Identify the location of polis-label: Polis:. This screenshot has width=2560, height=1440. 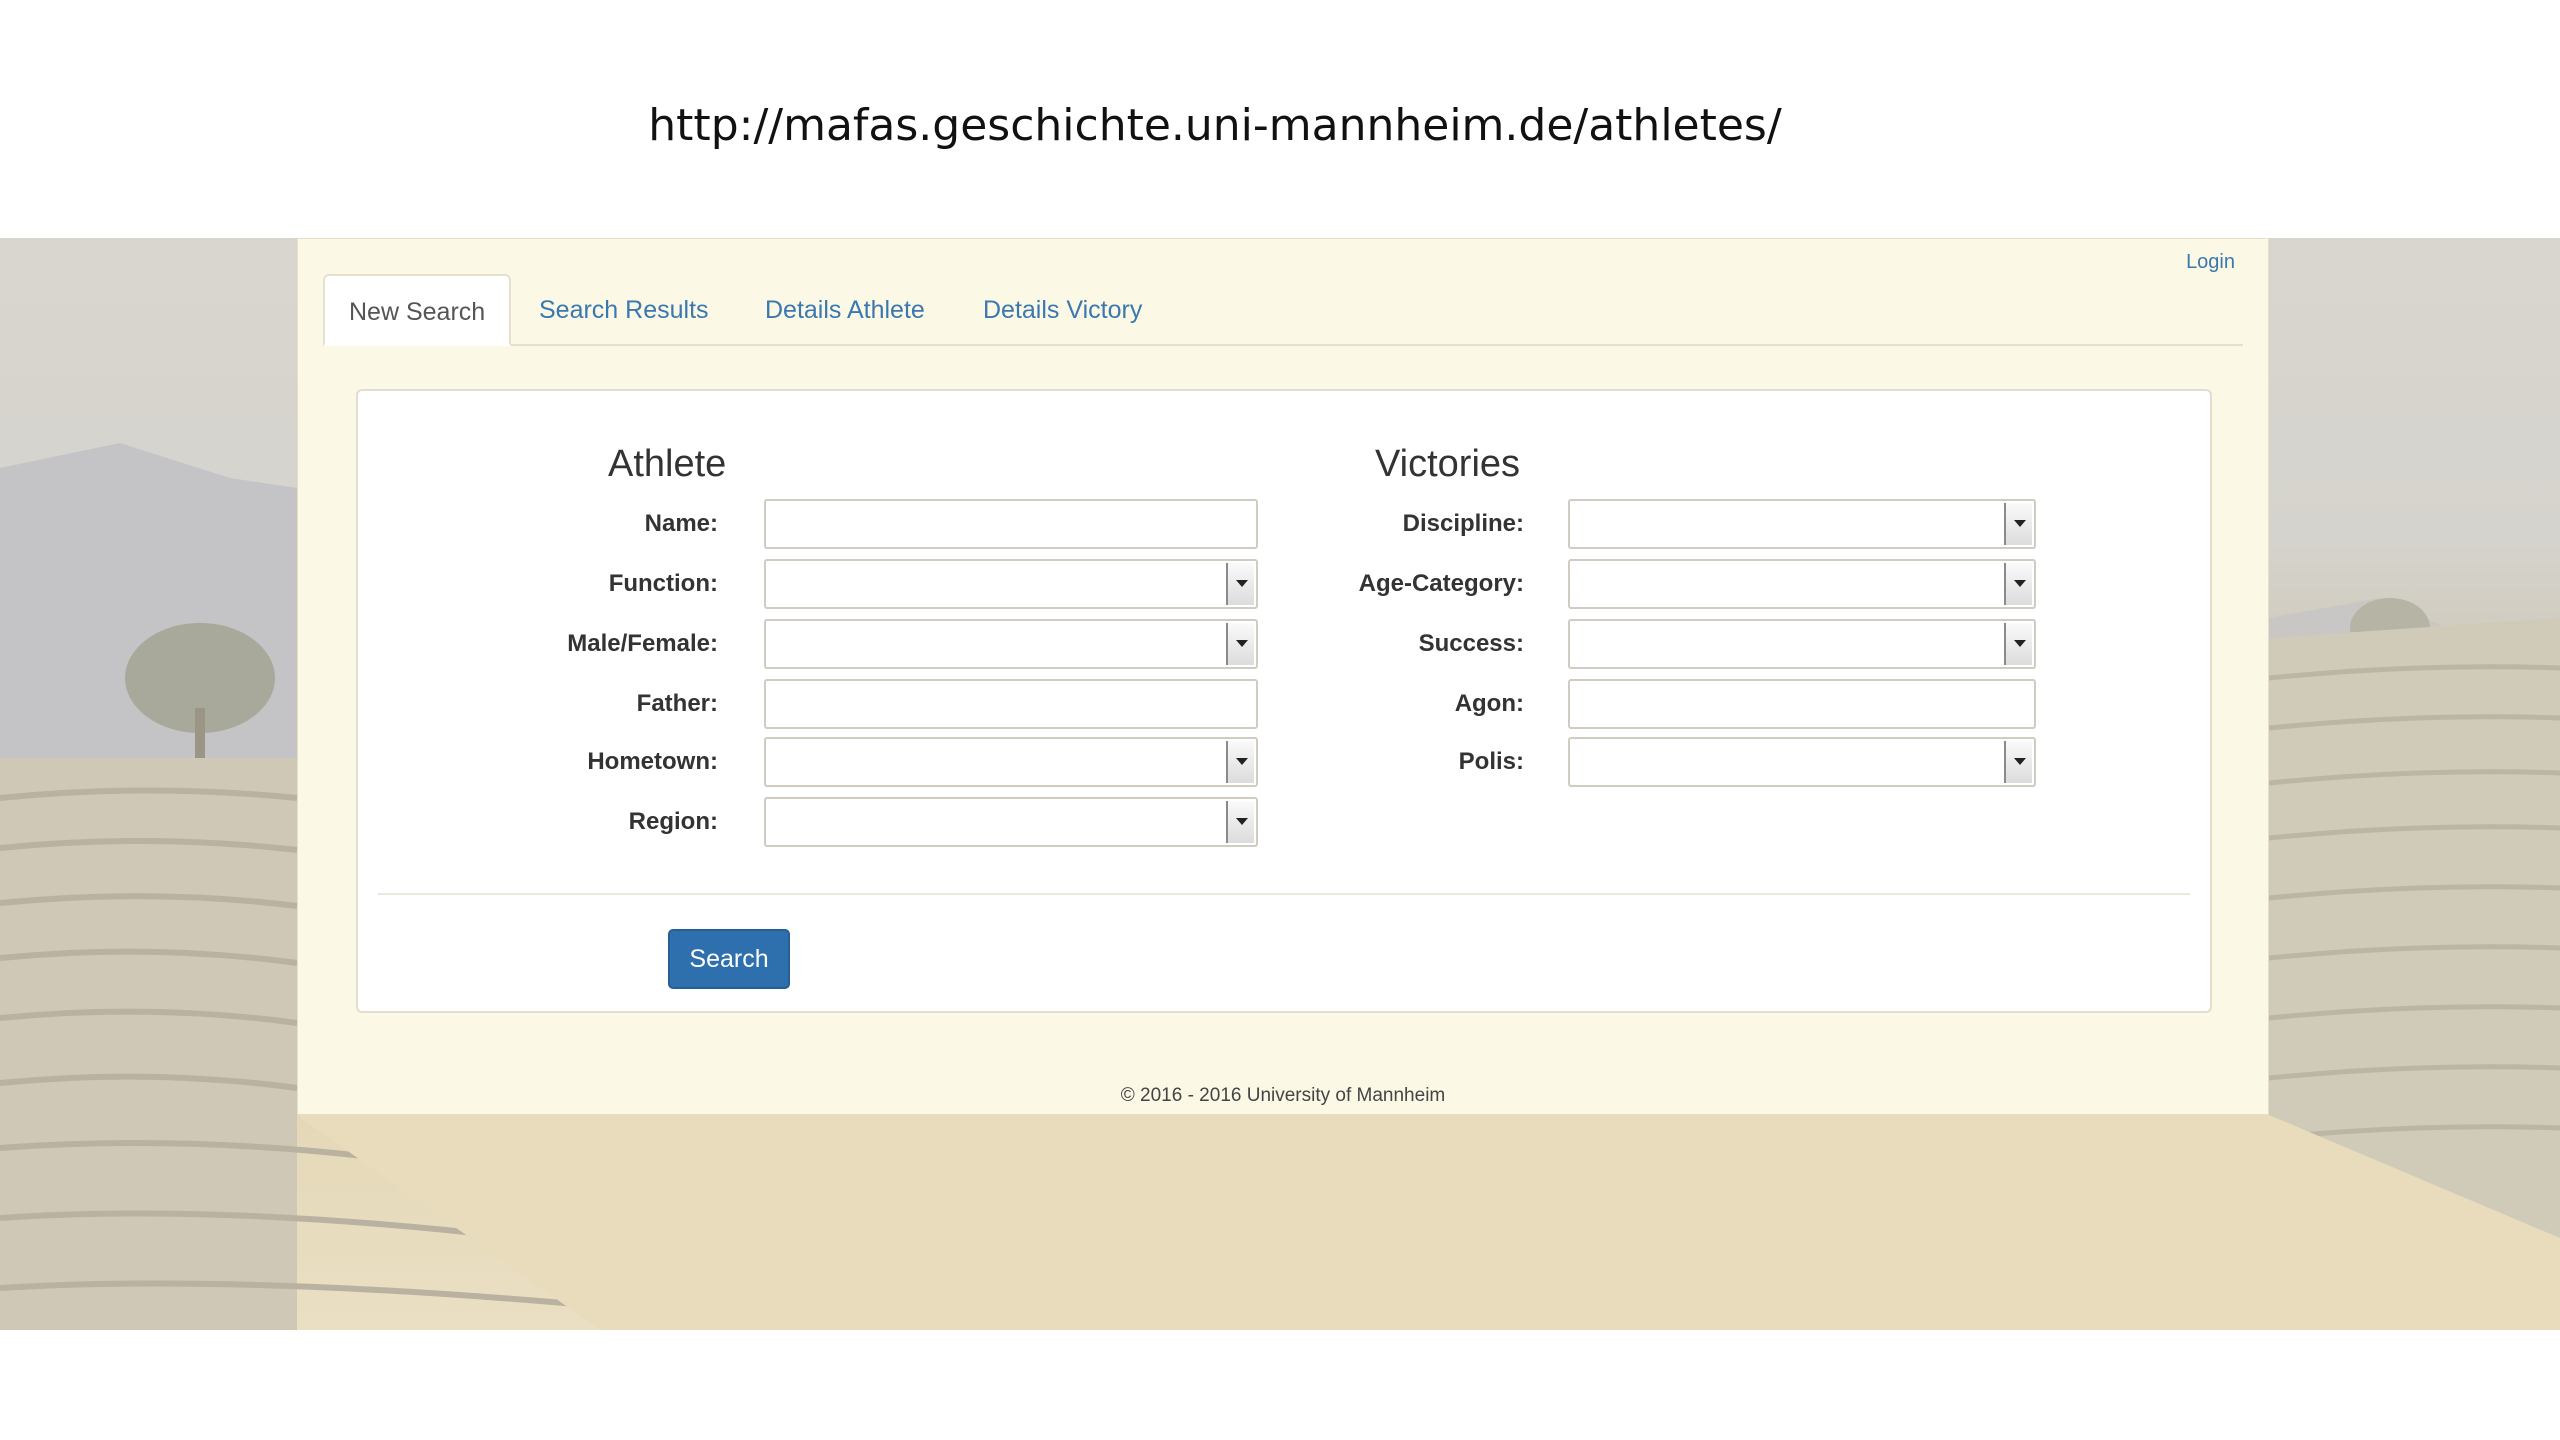
(1491, 761).